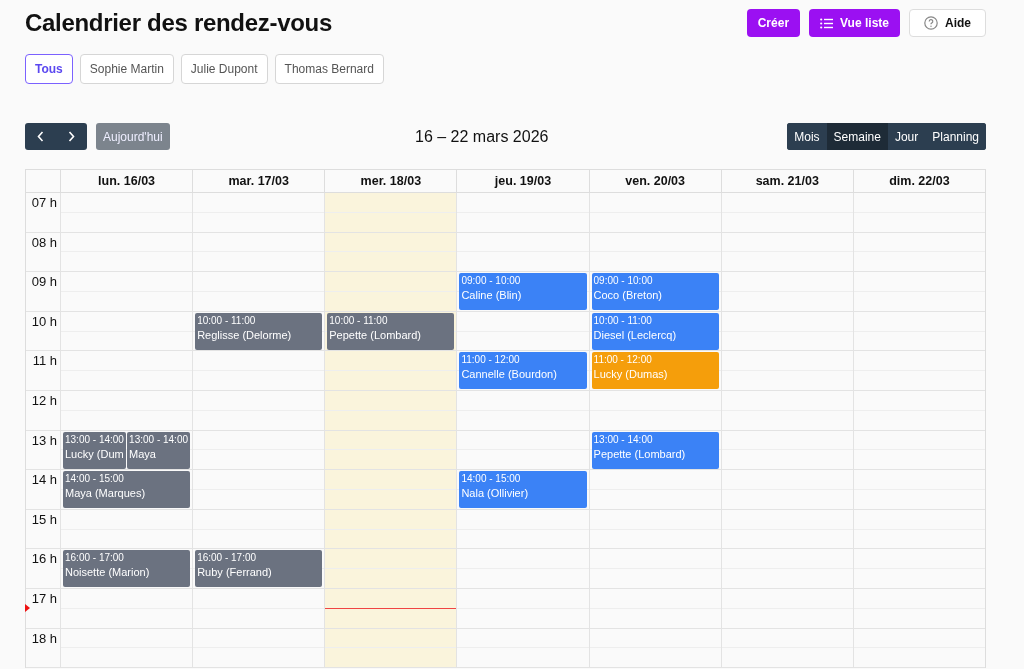 The width and height of the screenshot is (1024, 669). Describe the element at coordinates (126, 181) in the screenshot. I see `day-header: lun. 16/03` at that location.